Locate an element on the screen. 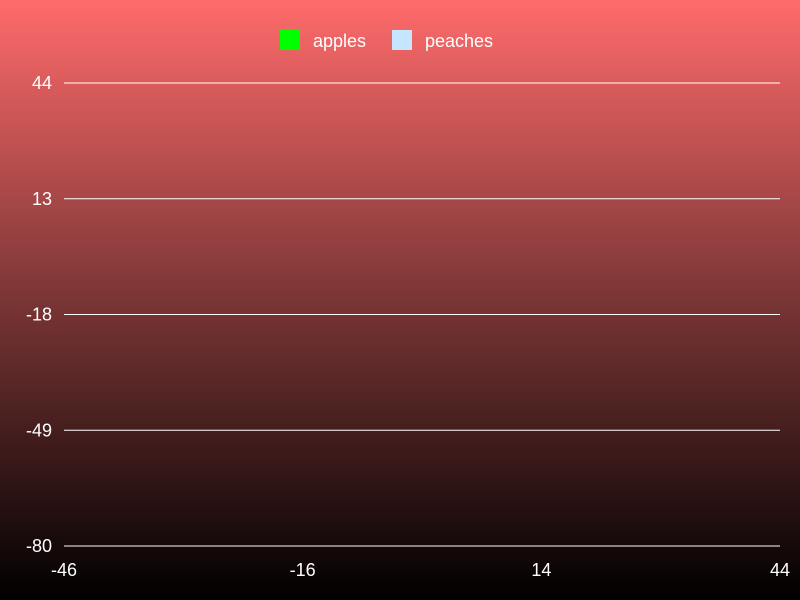  legend: apples peaches is located at coordinates (386, 40).